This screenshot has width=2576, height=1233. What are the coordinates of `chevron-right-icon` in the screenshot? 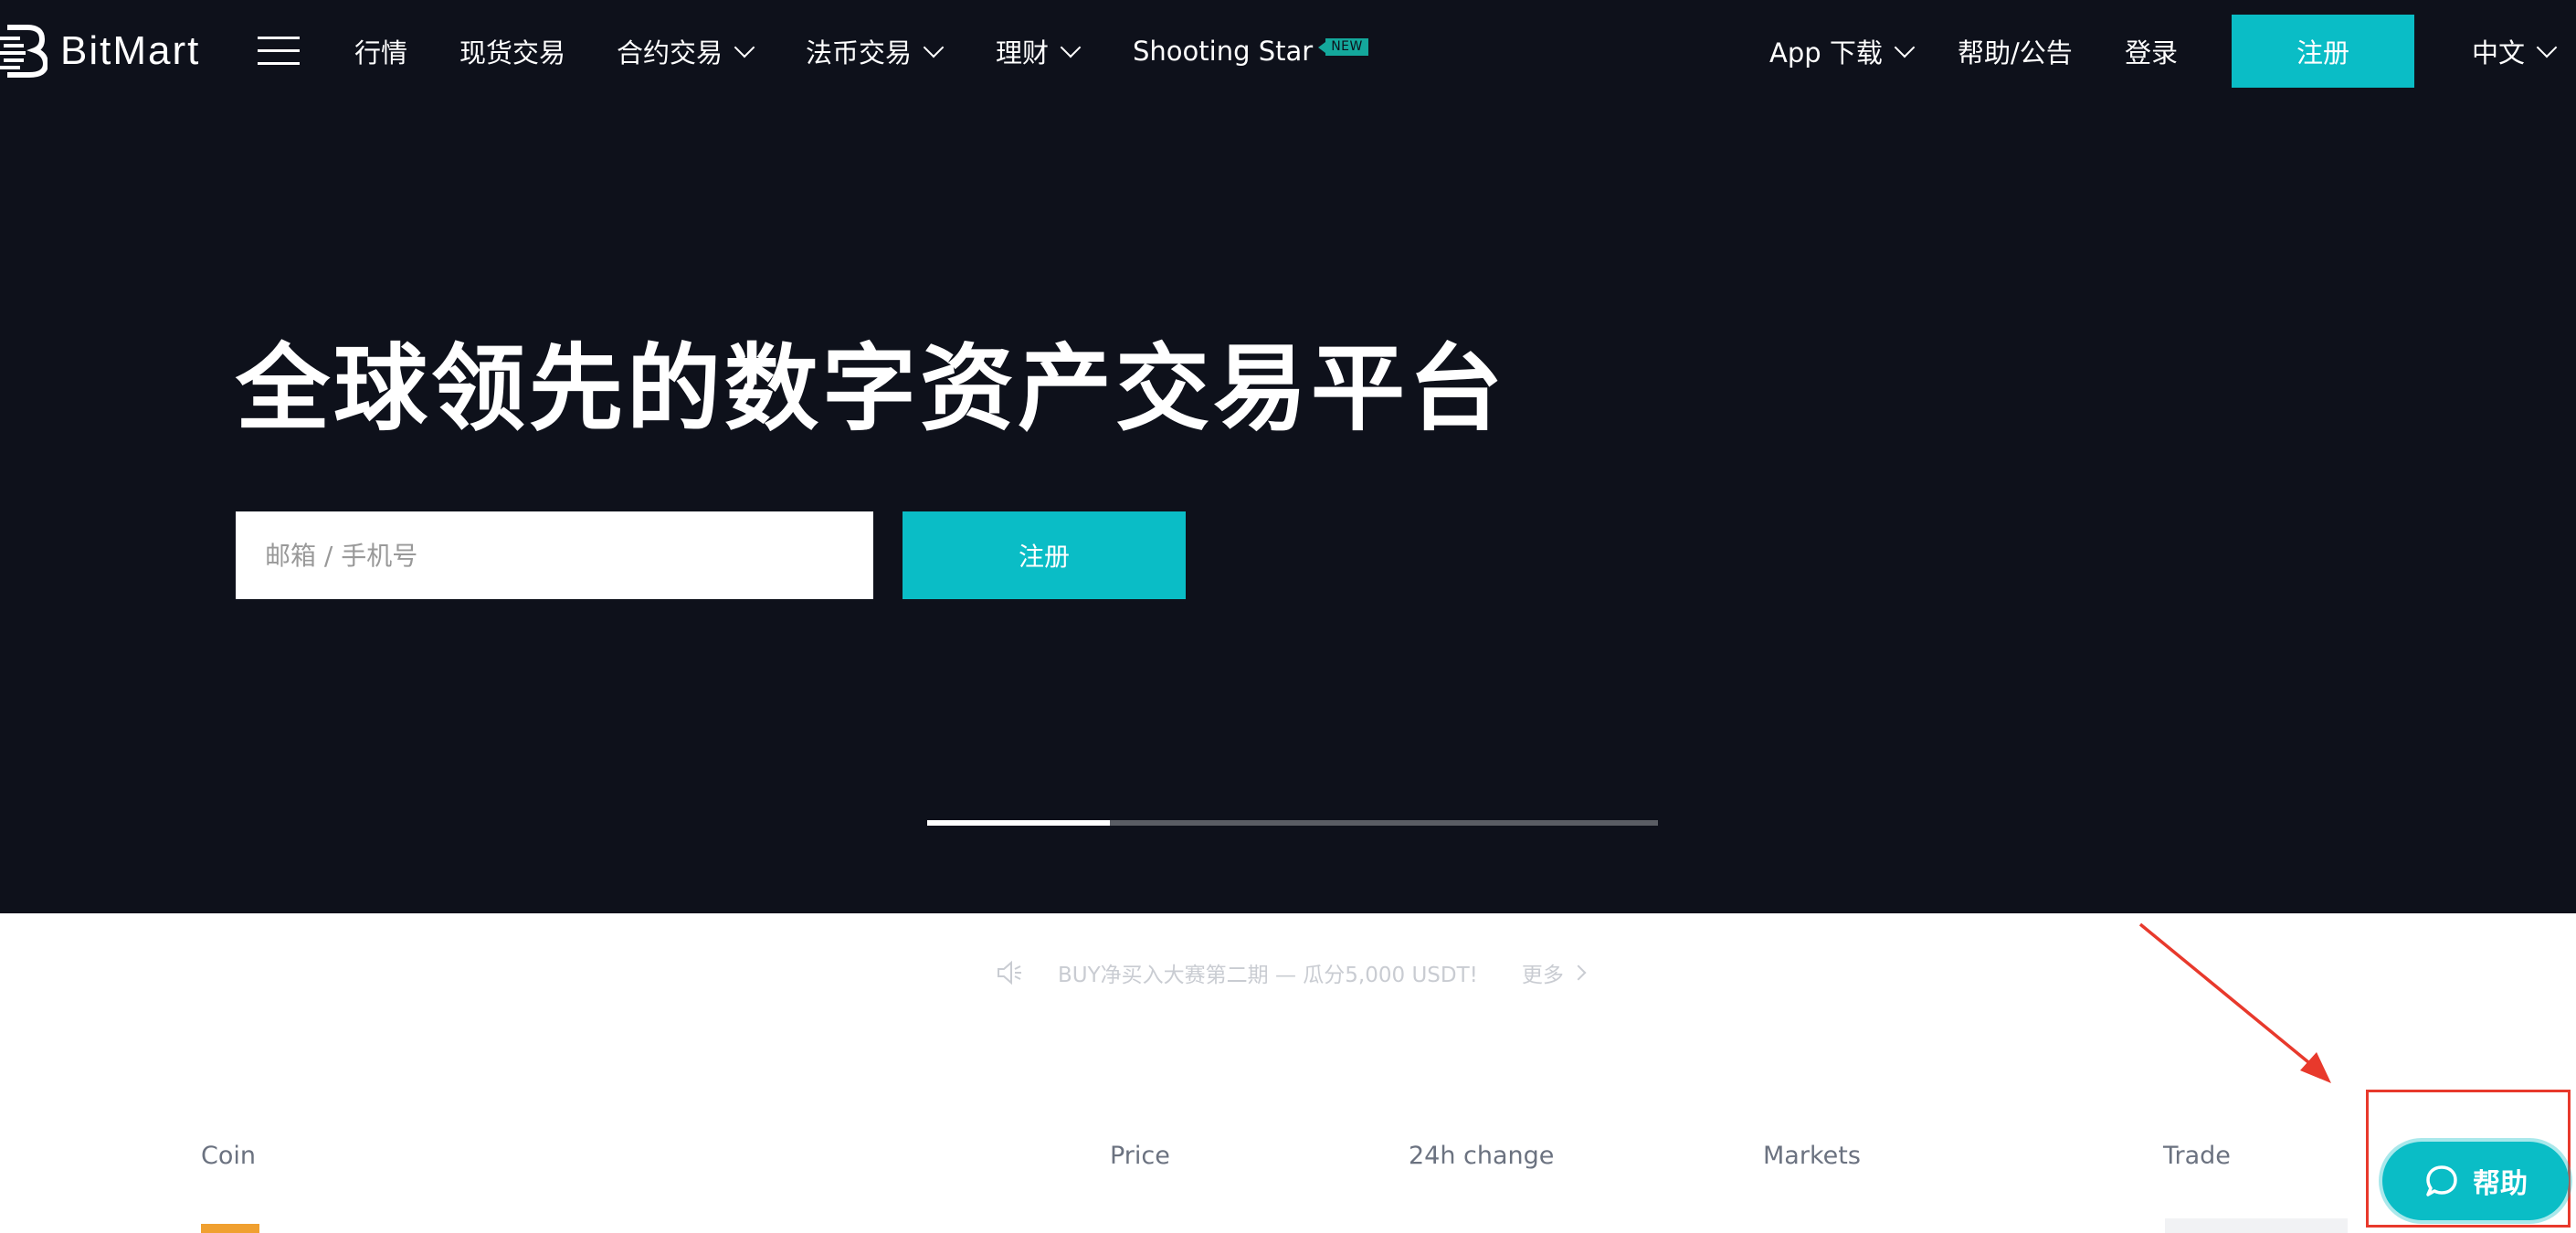 It's located at (1578, 972).